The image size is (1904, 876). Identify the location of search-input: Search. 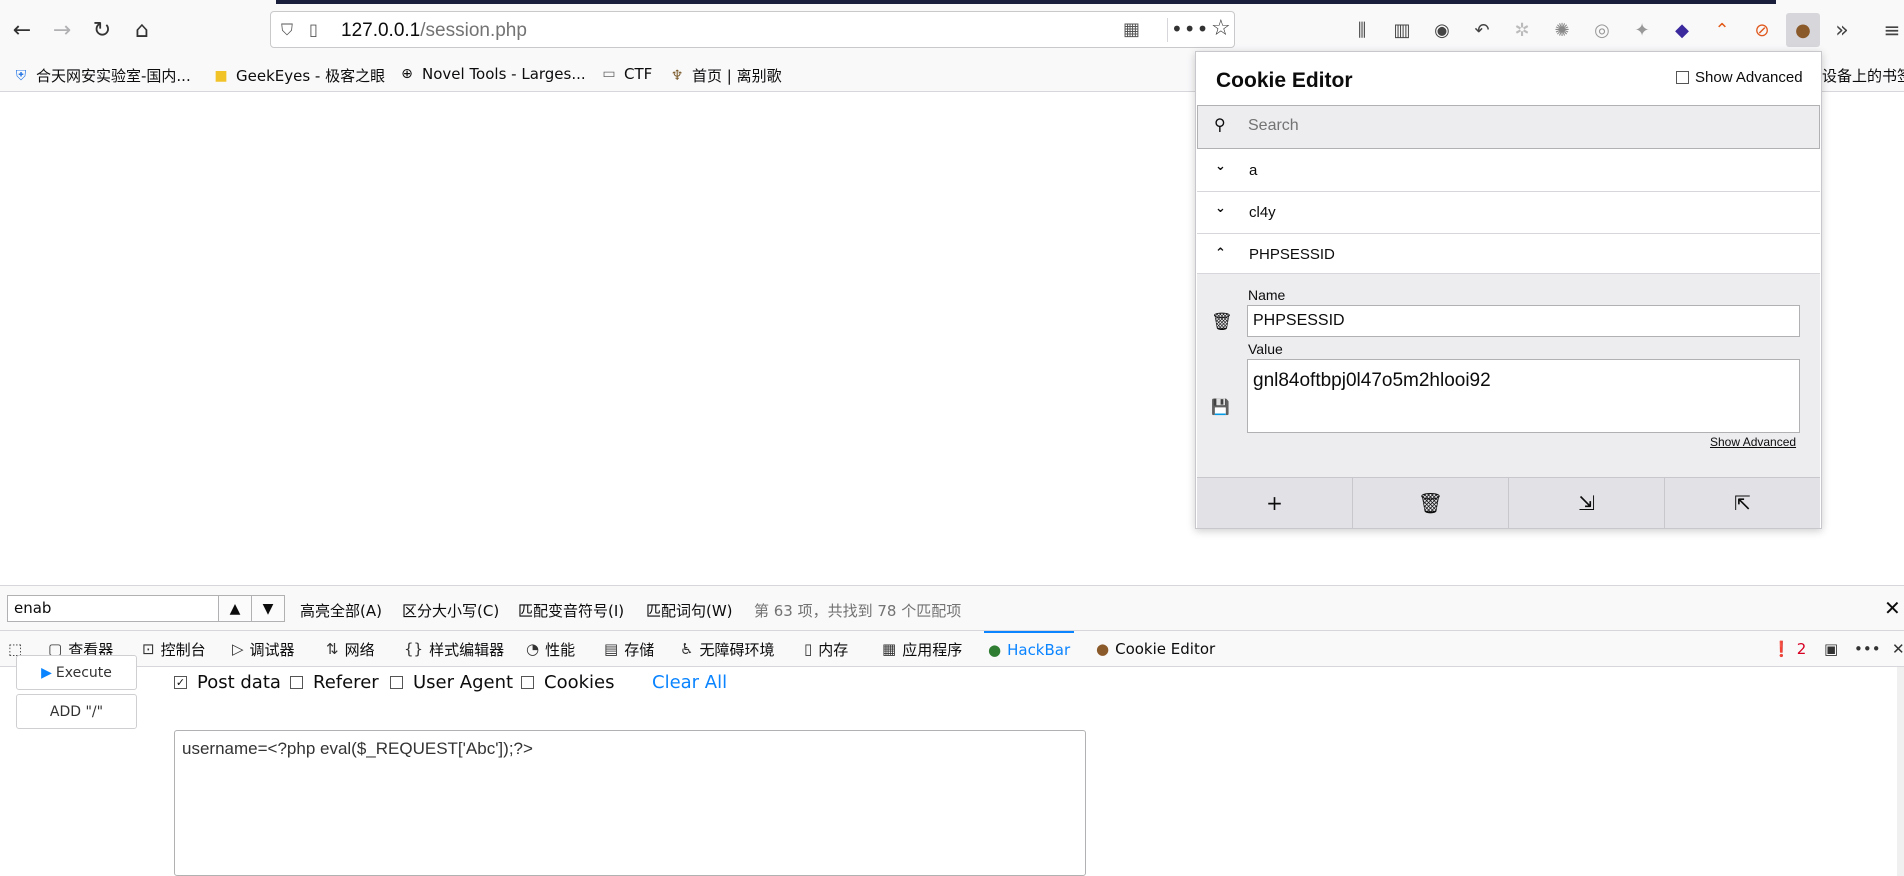
(1273, 126).